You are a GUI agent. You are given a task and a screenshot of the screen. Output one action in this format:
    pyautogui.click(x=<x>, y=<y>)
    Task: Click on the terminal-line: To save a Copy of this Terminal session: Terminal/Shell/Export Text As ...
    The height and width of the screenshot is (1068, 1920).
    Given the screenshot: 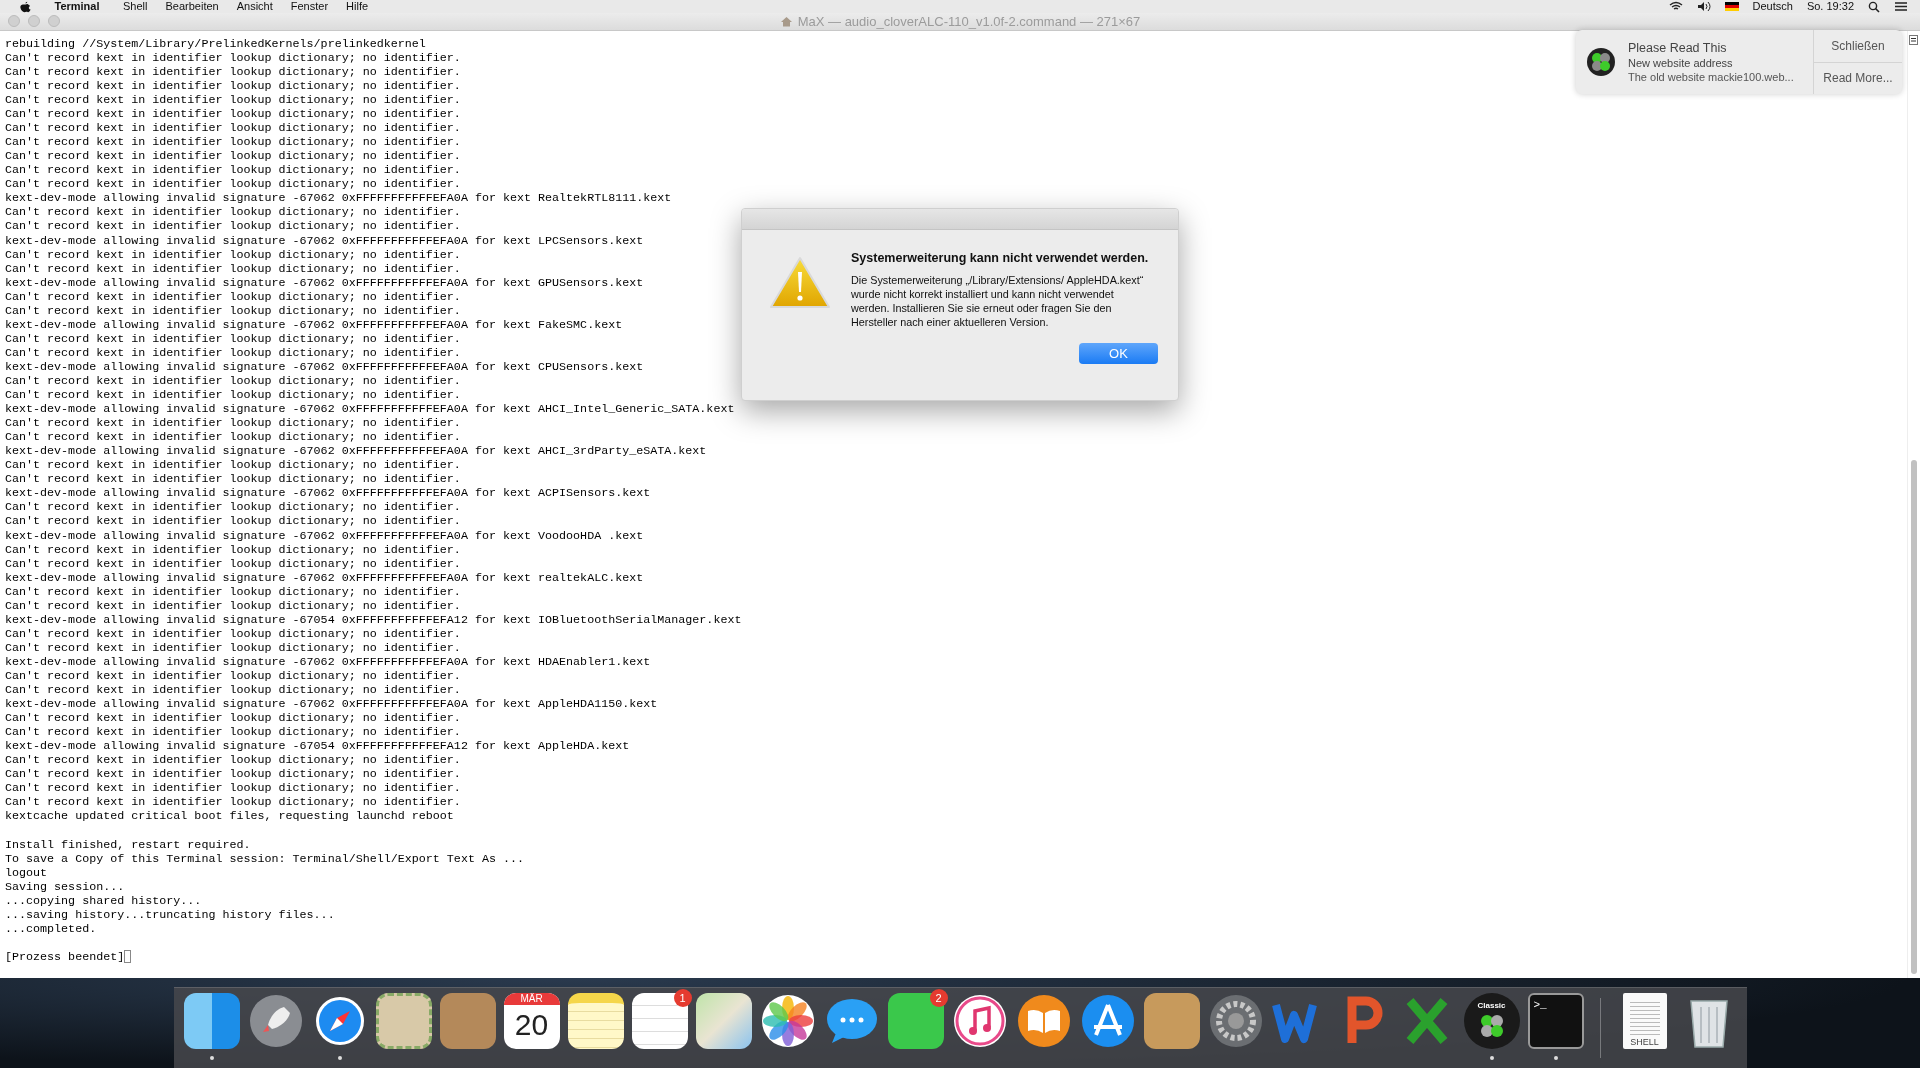 What is the action you would take?
    pyautogui.click(x=264, y=858)
    